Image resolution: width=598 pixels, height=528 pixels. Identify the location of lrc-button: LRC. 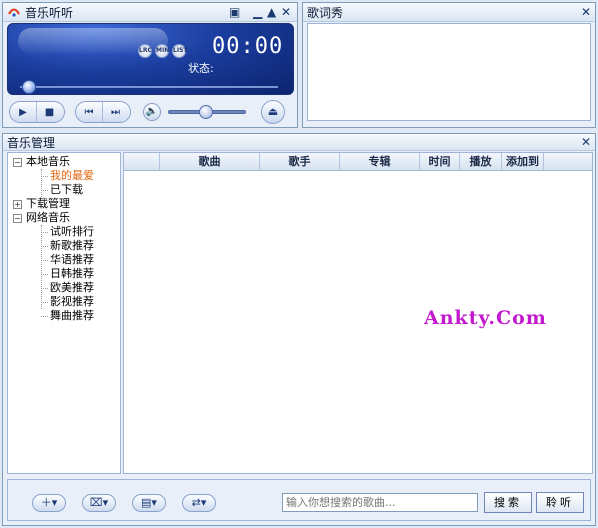
(145, 51).